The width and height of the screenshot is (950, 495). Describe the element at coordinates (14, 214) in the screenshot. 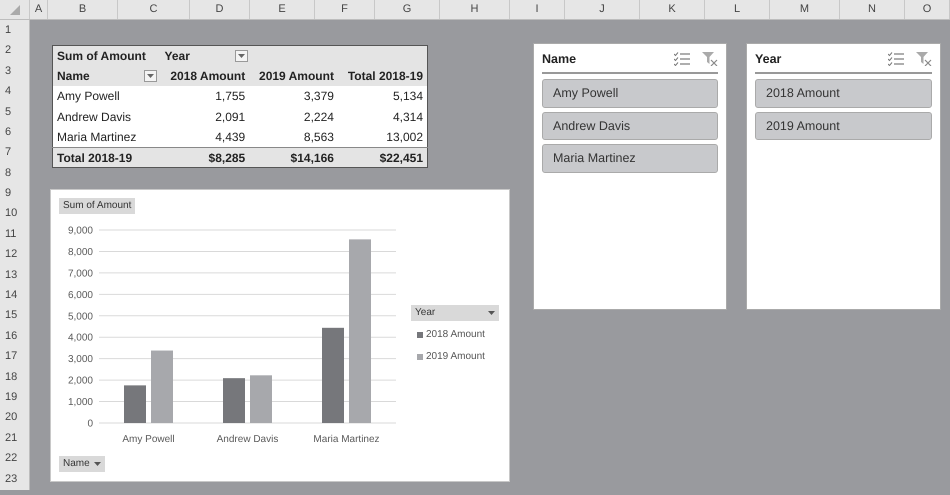

I see `row-header: 10` at that location.